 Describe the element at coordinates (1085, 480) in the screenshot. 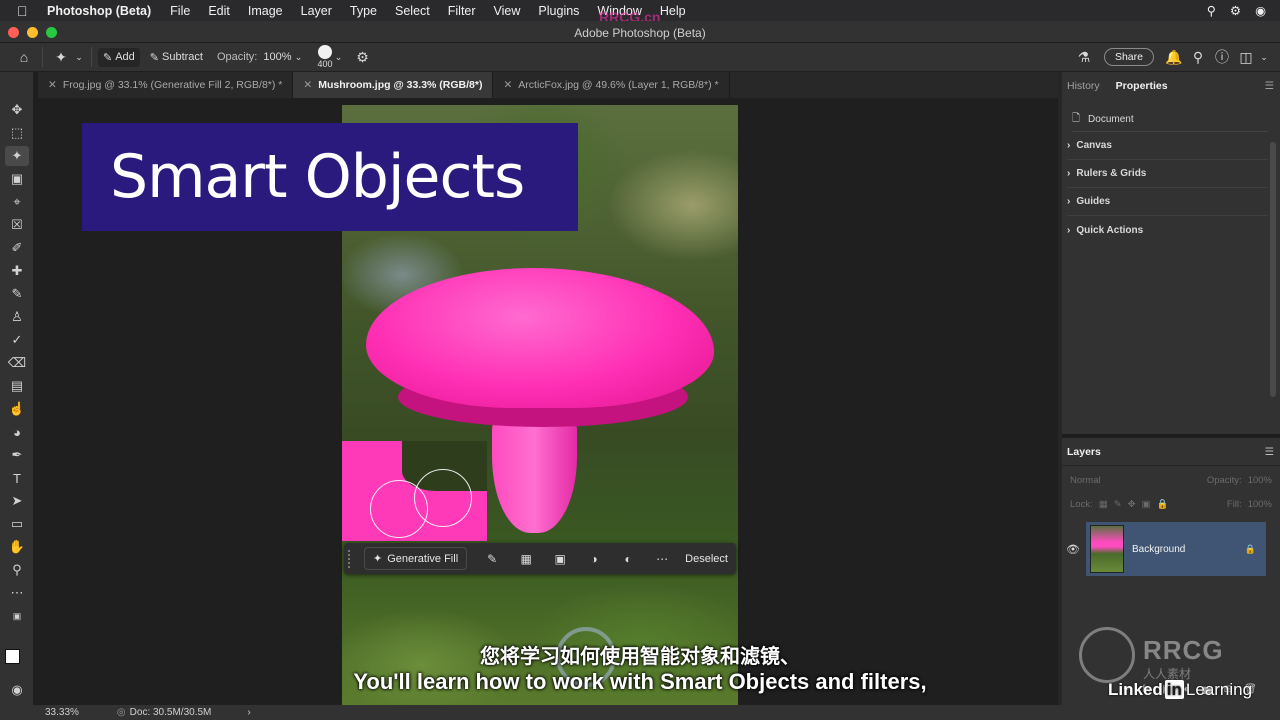

I see `blend-mode-select: Normal` at that location.